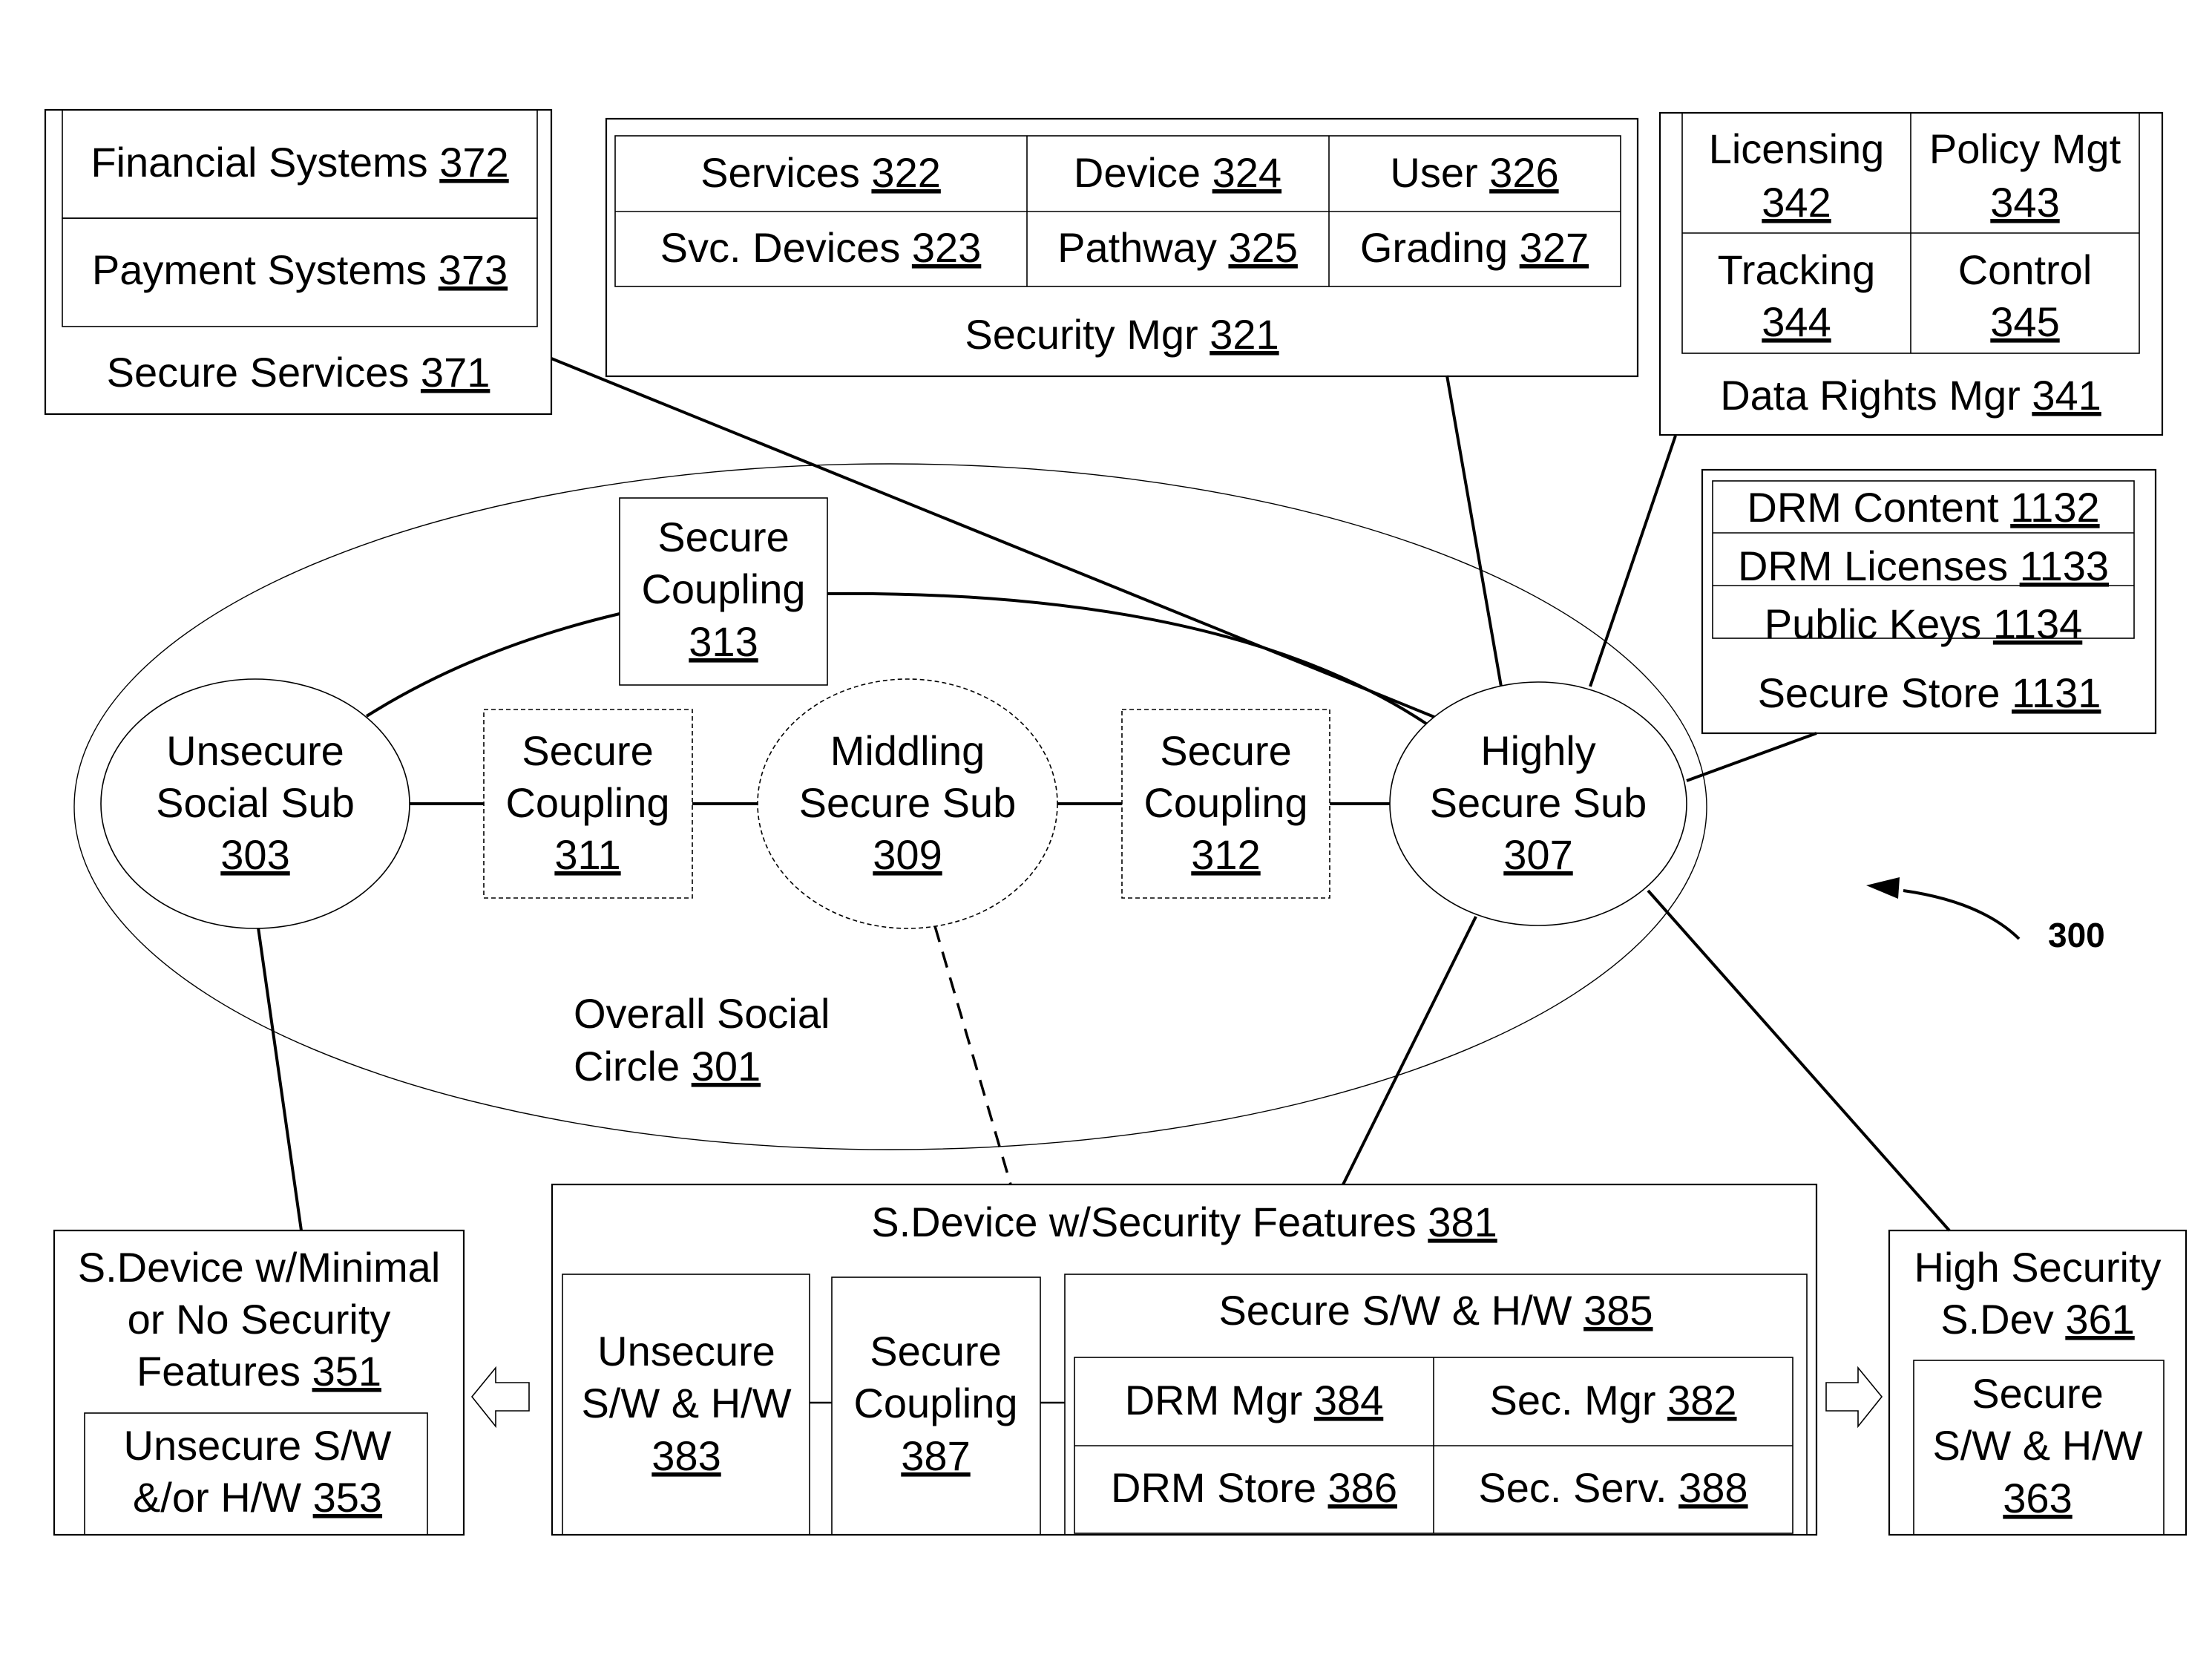 The width and height of the screenshot is (2212, 1655). What do you see at coordinates (255, 751) in the screenshot?
I see `unsecure-sub-line1: Unsecure` at bounding box center [255, 751].